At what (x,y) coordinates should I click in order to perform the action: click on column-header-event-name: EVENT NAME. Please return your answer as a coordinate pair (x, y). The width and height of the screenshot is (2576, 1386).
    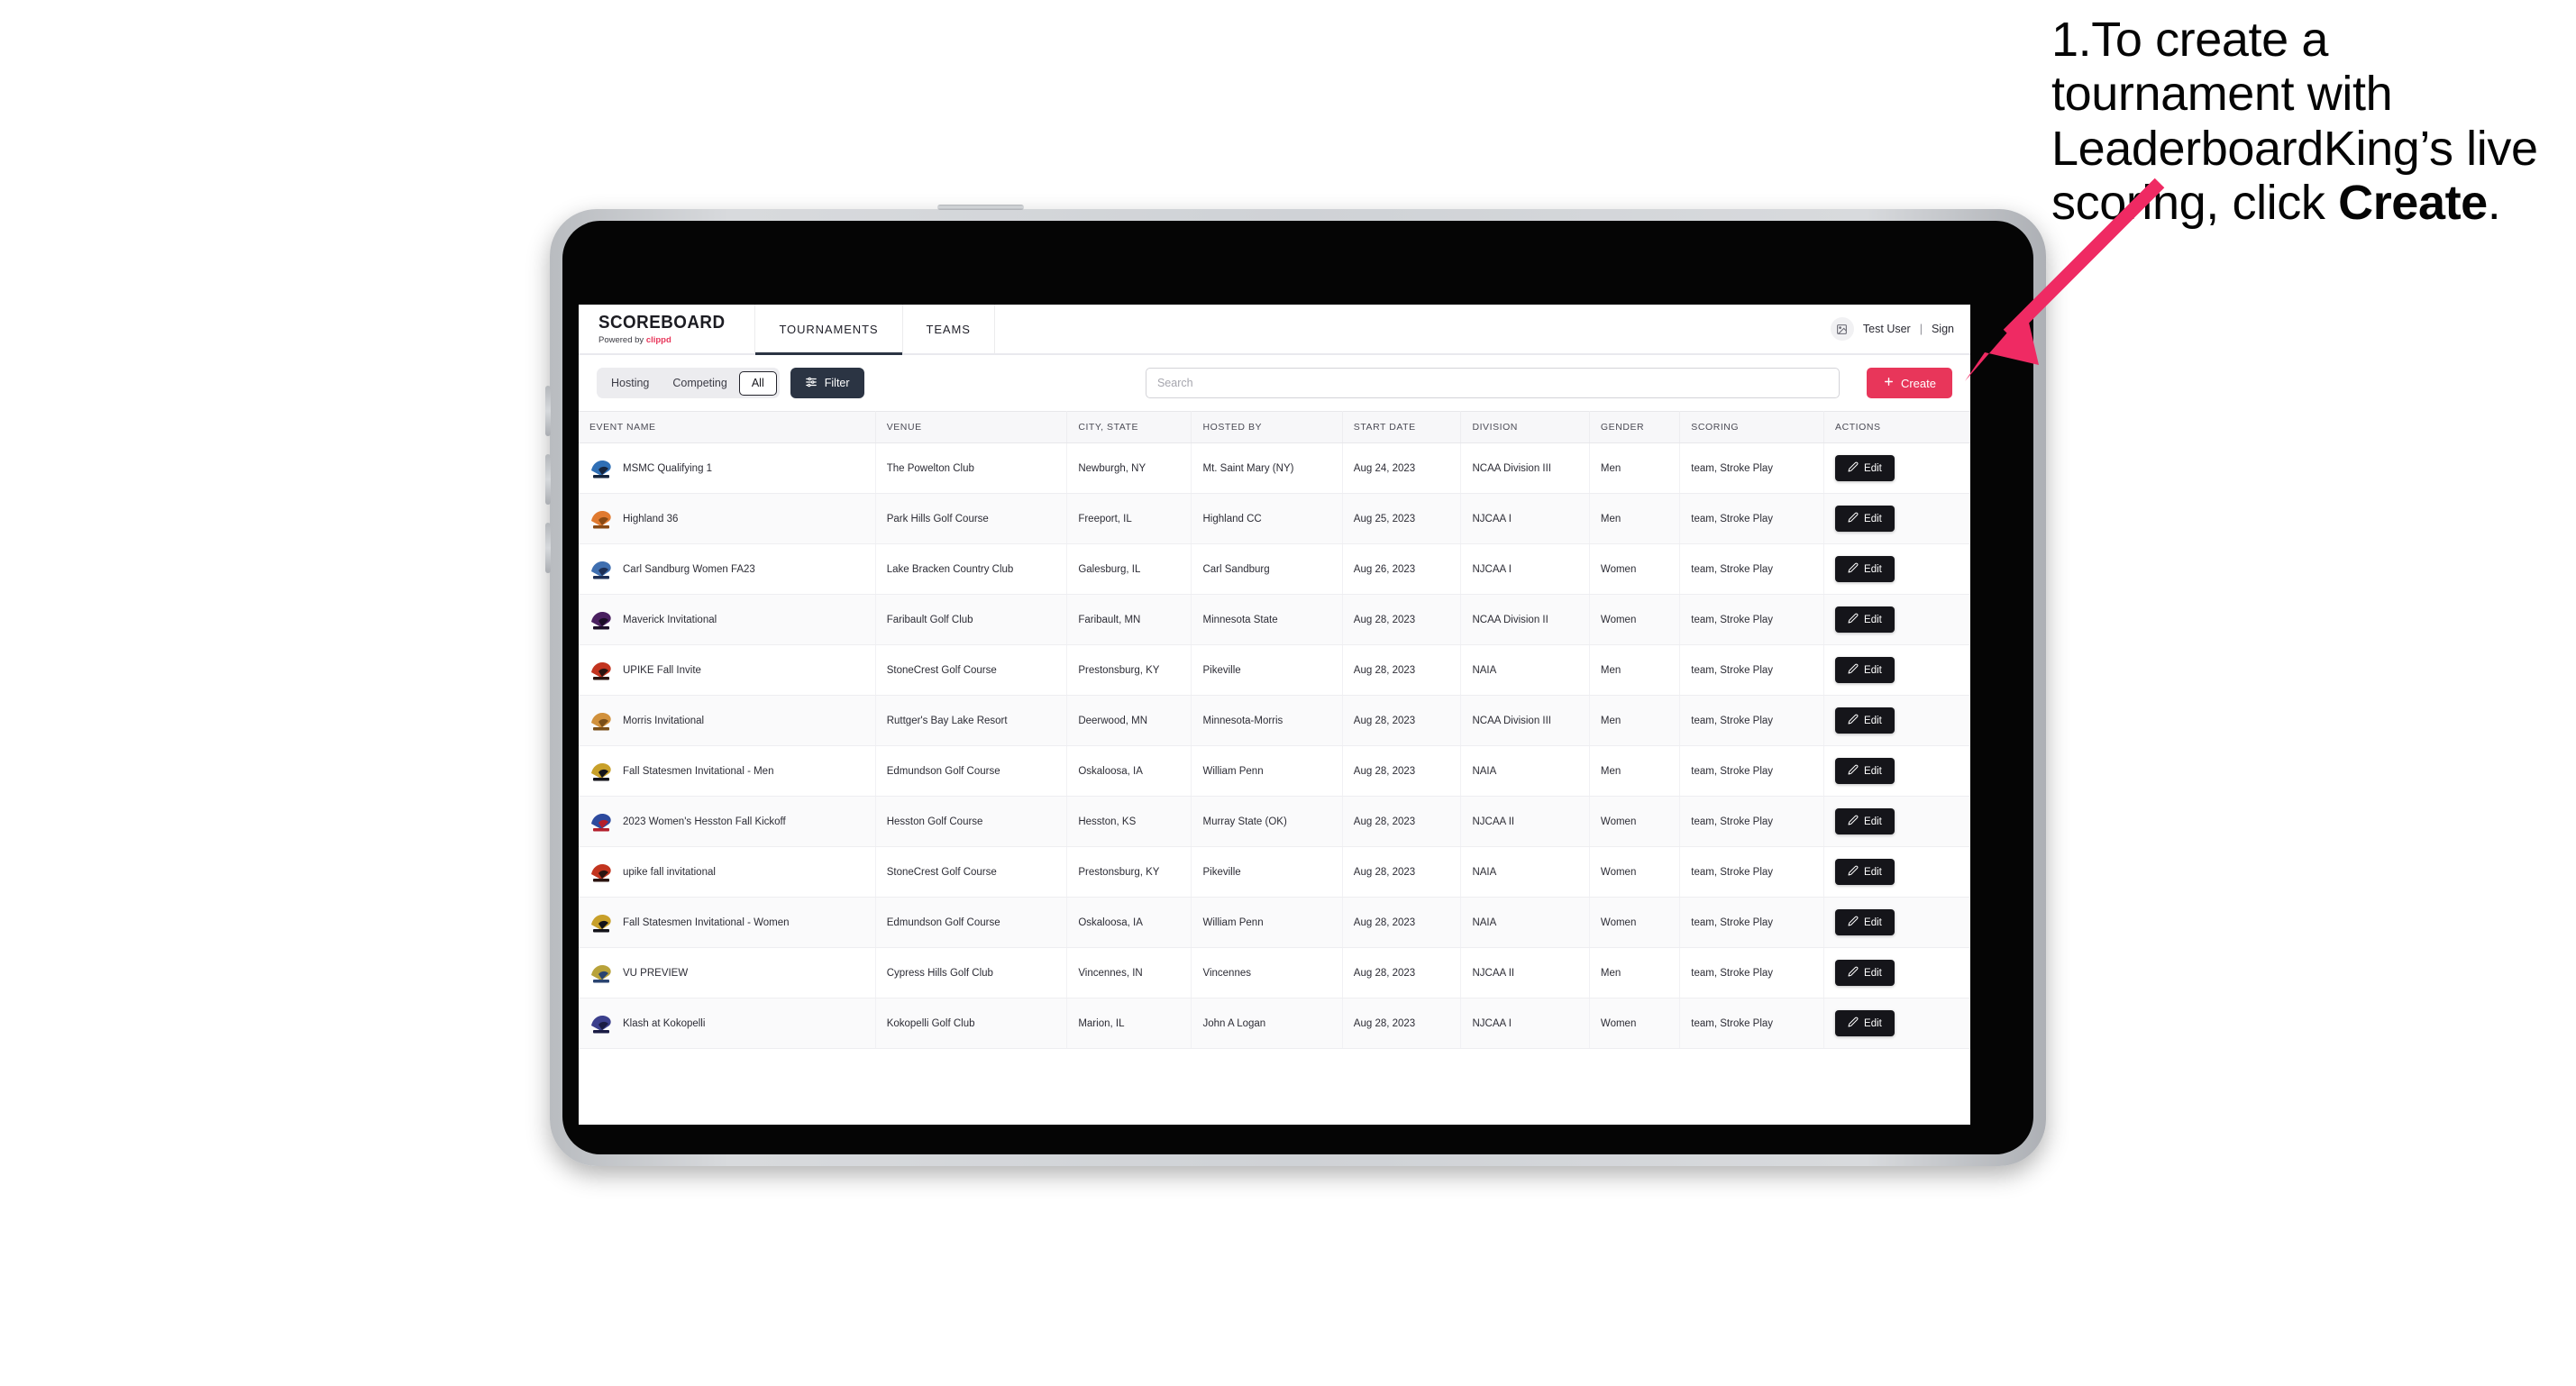
    Looking at the image, I should click on (727, 427).